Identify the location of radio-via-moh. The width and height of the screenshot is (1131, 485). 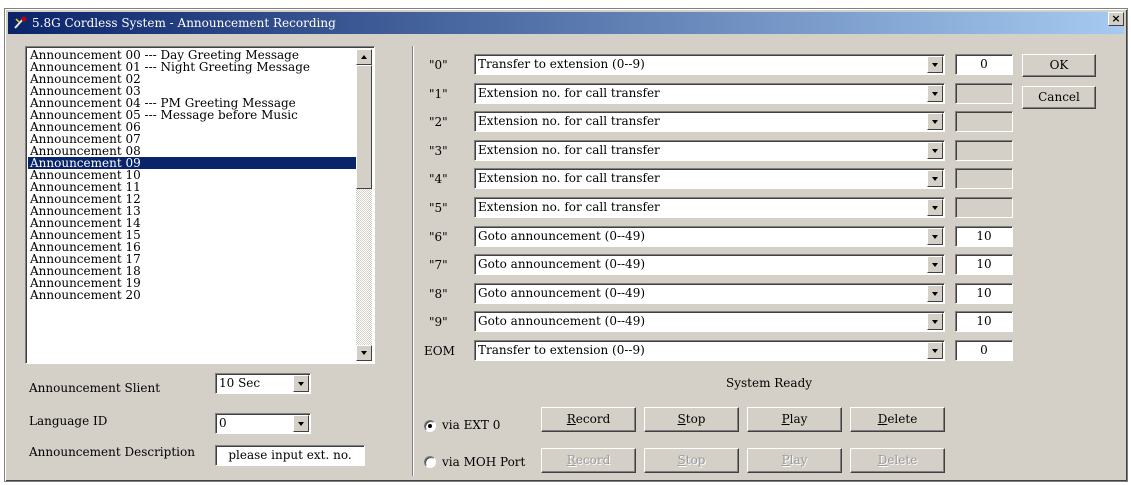
(430, 462).